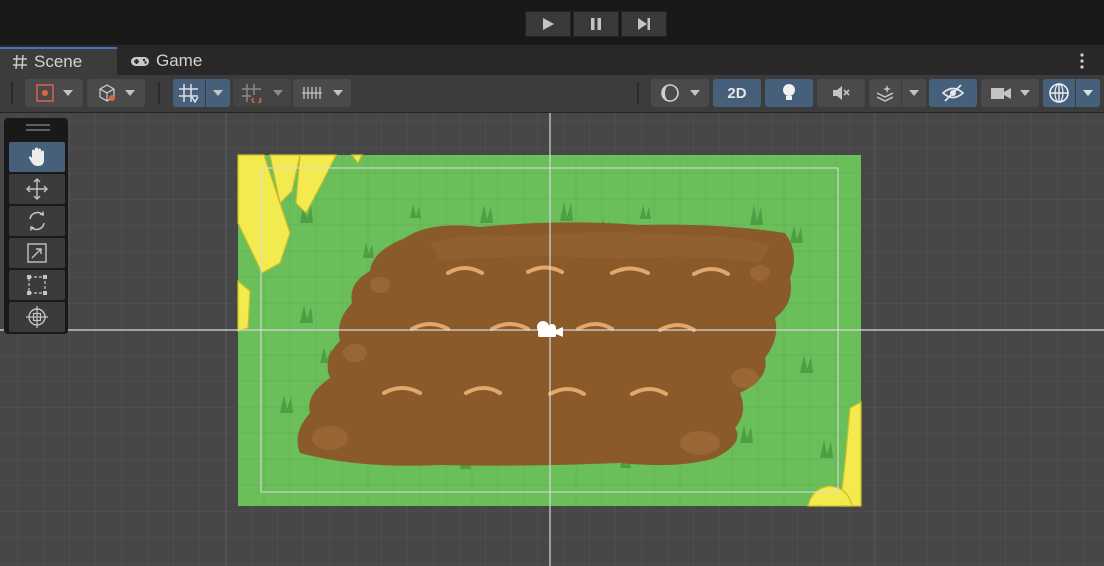  I want to click on tools-overlay, so click(36, 226).